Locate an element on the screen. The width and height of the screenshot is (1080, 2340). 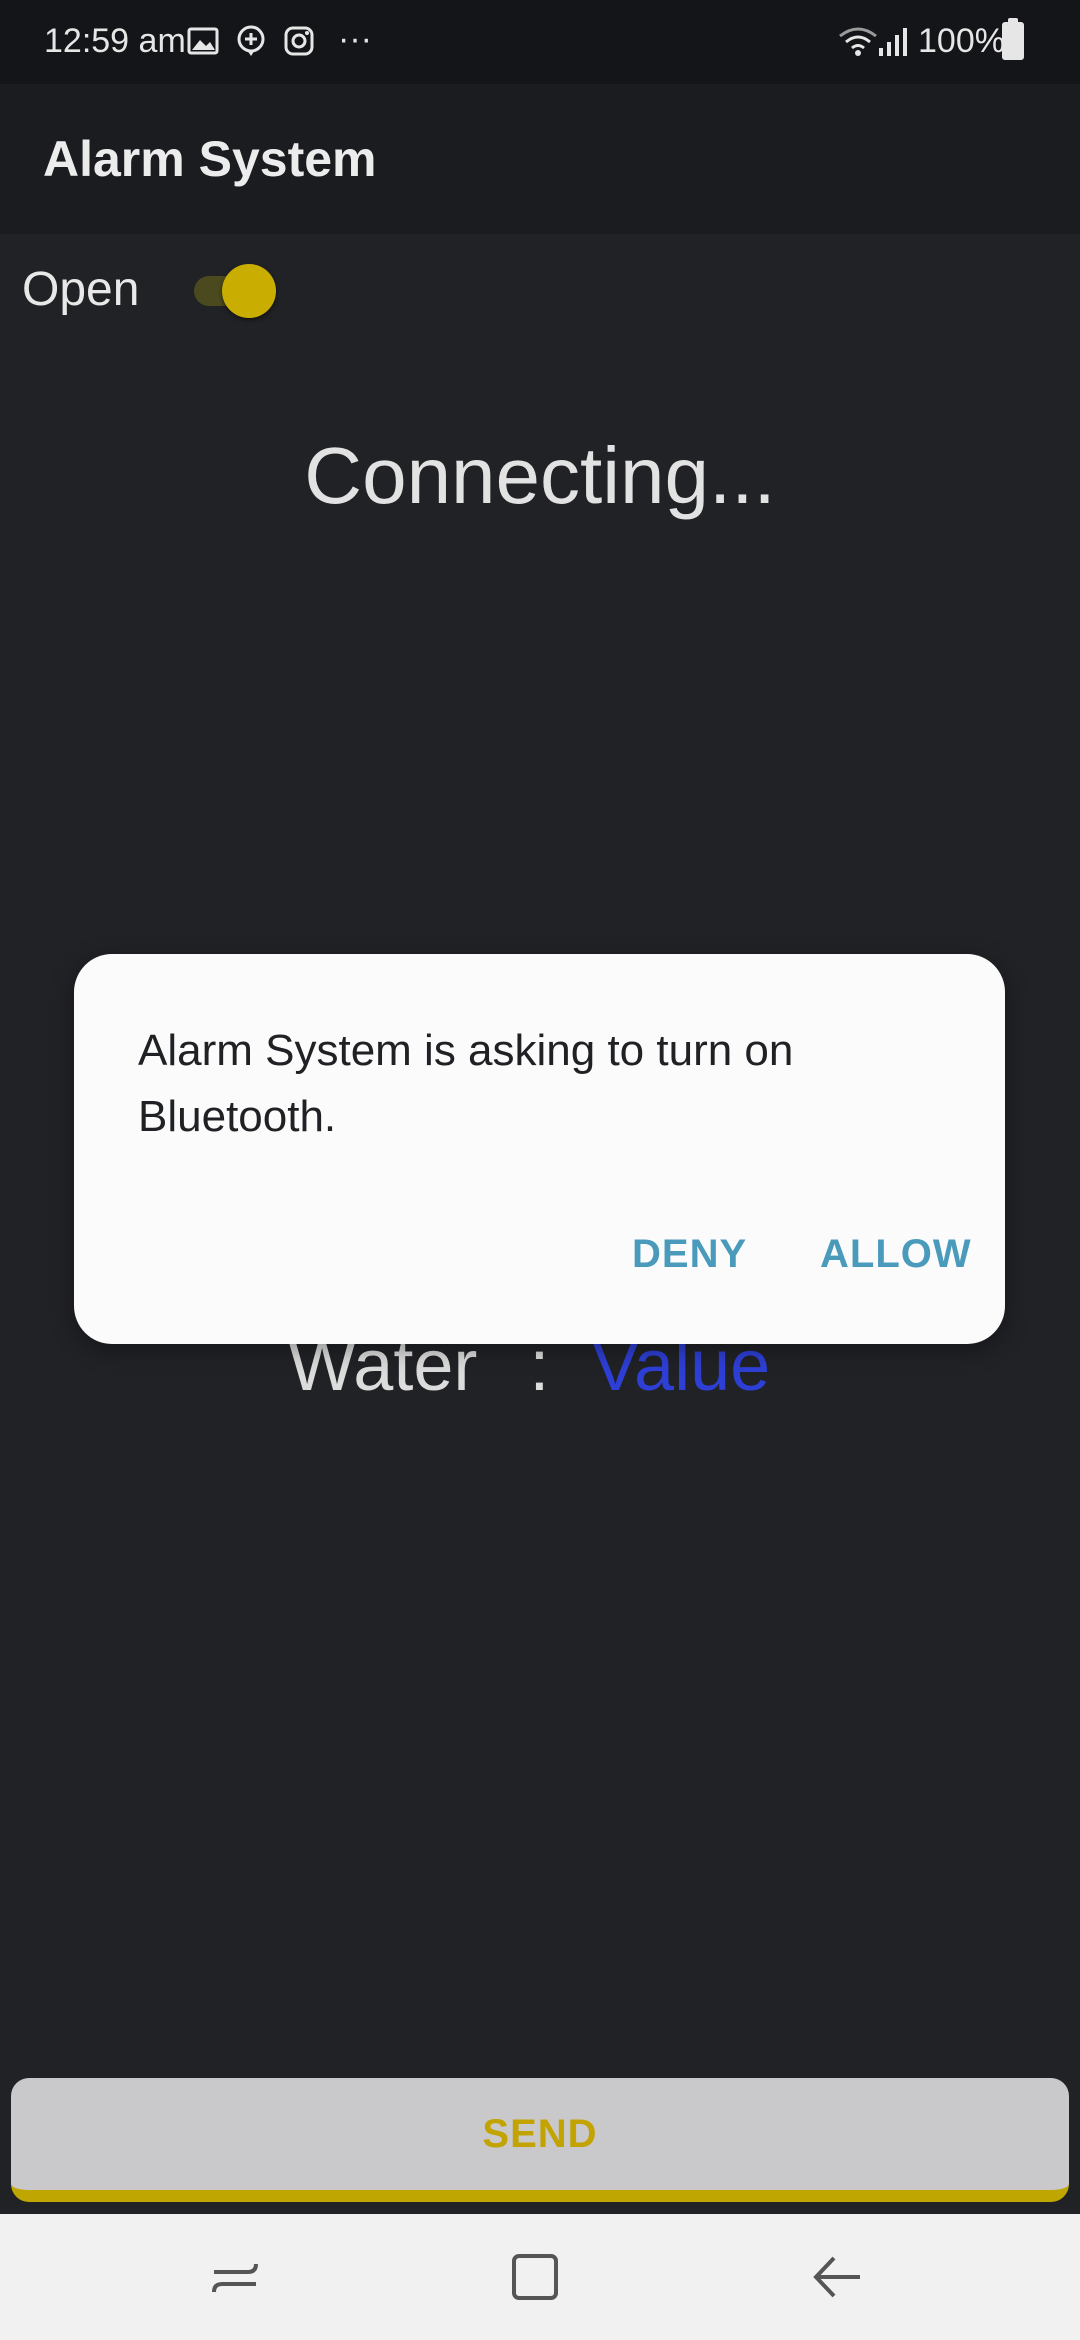
navigation-bar is located at coordinates (540, 2277).